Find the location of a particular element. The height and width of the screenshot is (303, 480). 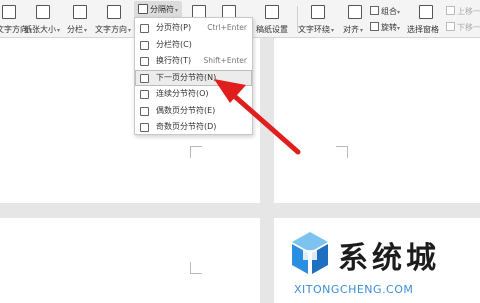

arrow-shaft is located at coordinates (265, 123).